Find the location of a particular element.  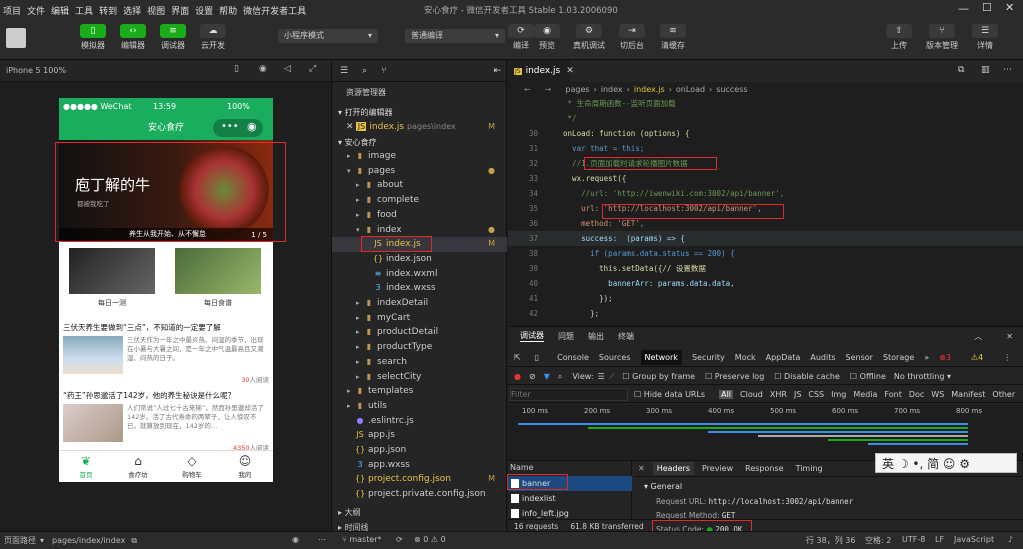

bell-icon: ♪ is located at coordinates (1010, 539).